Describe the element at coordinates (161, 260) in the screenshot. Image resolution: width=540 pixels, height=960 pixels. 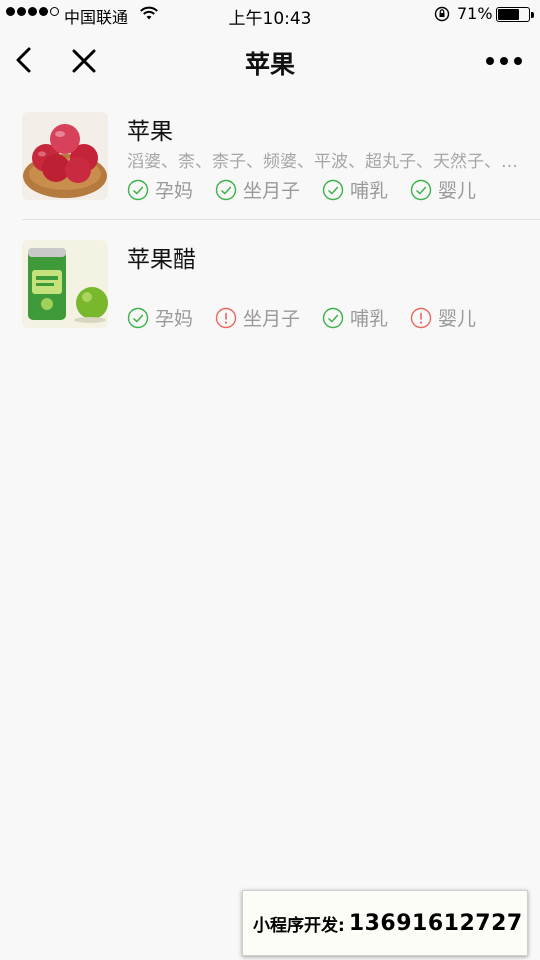
I see `food-name: 苹果醋` at that location.